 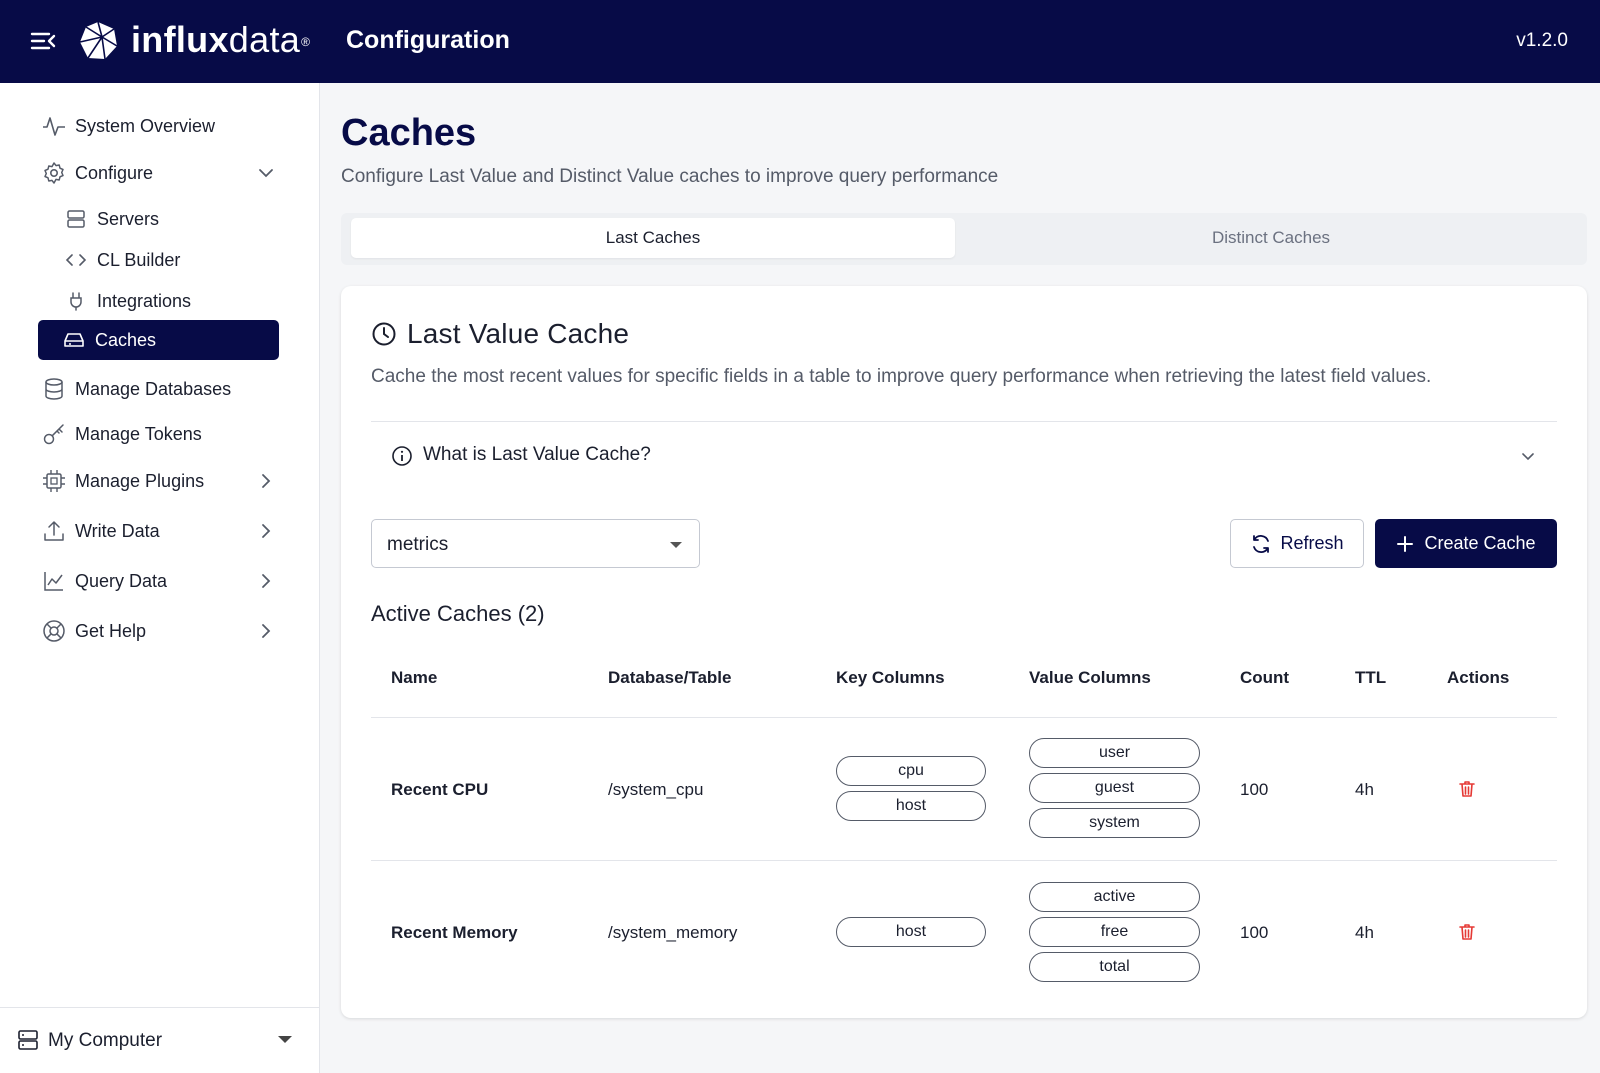 I want to click on column-header-actions: Actions, so click(x=1478, y=677).